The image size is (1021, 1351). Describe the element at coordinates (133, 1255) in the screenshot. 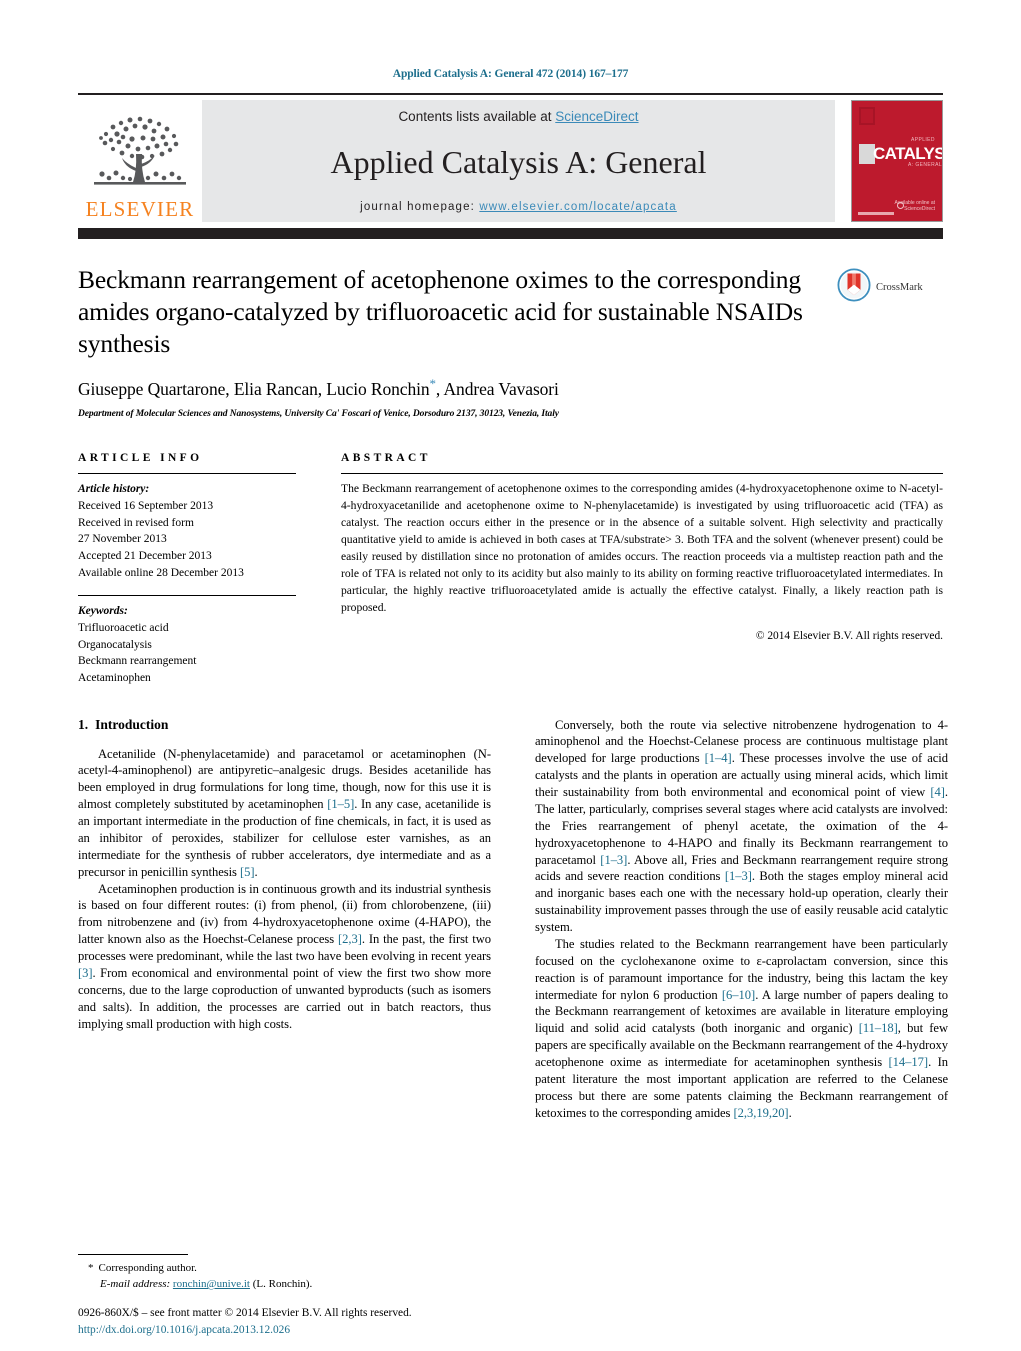

I see `footnote-rule` at that location.